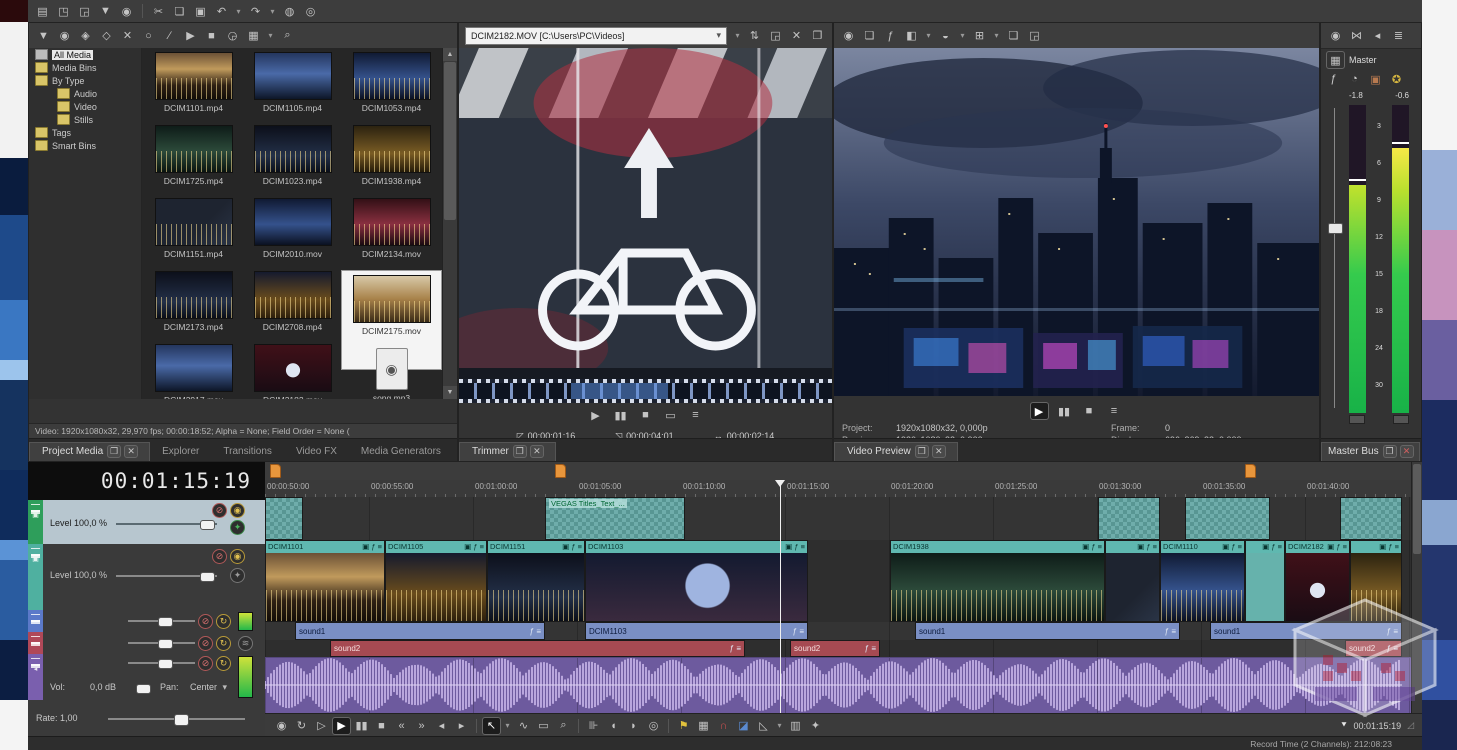 Image resolution: width=1457 pixels, height=750 pixels. Describe the element at coordinates (272, 11) in the screenshot. I see `redo-drop-icon: ▾` at that location.